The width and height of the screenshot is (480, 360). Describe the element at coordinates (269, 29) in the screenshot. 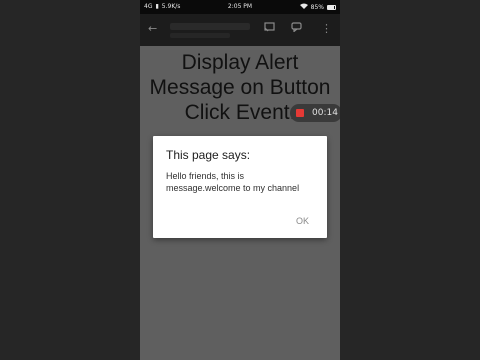

I see `cast-icon` at that location.